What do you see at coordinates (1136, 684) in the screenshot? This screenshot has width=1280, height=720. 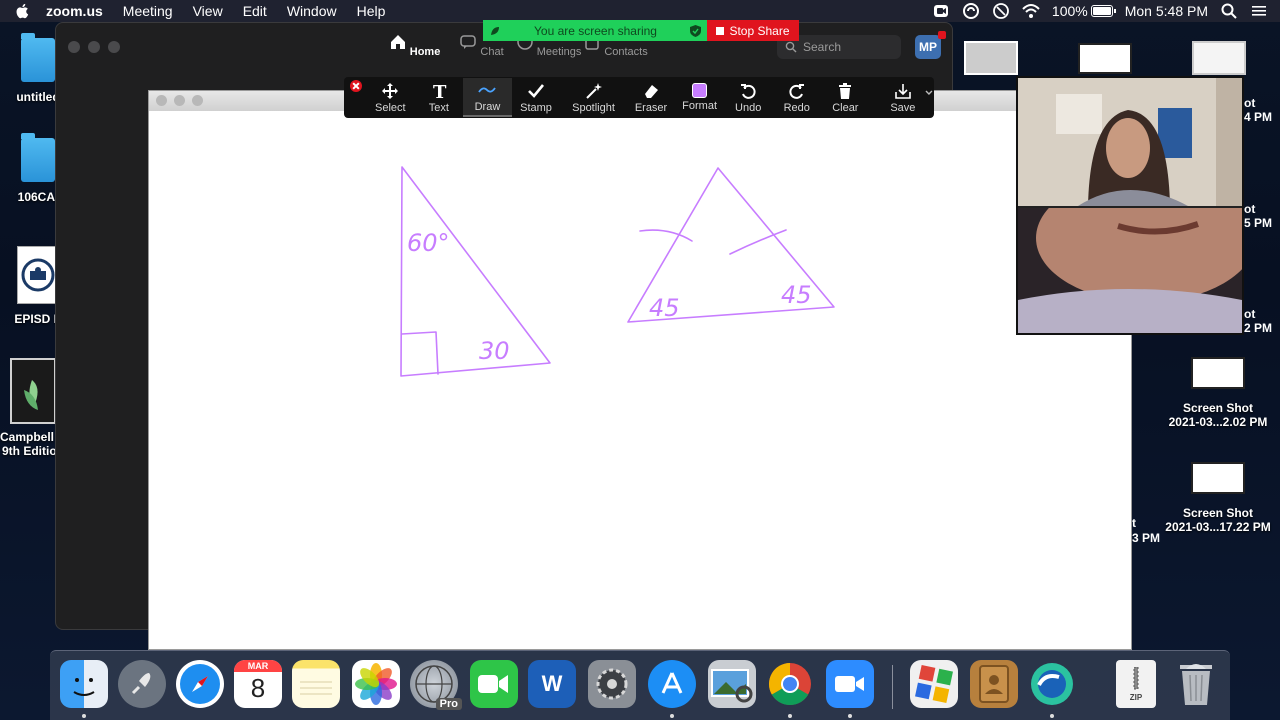 I see `dock-archive: ZIP` at bounding box center [1136, 684].